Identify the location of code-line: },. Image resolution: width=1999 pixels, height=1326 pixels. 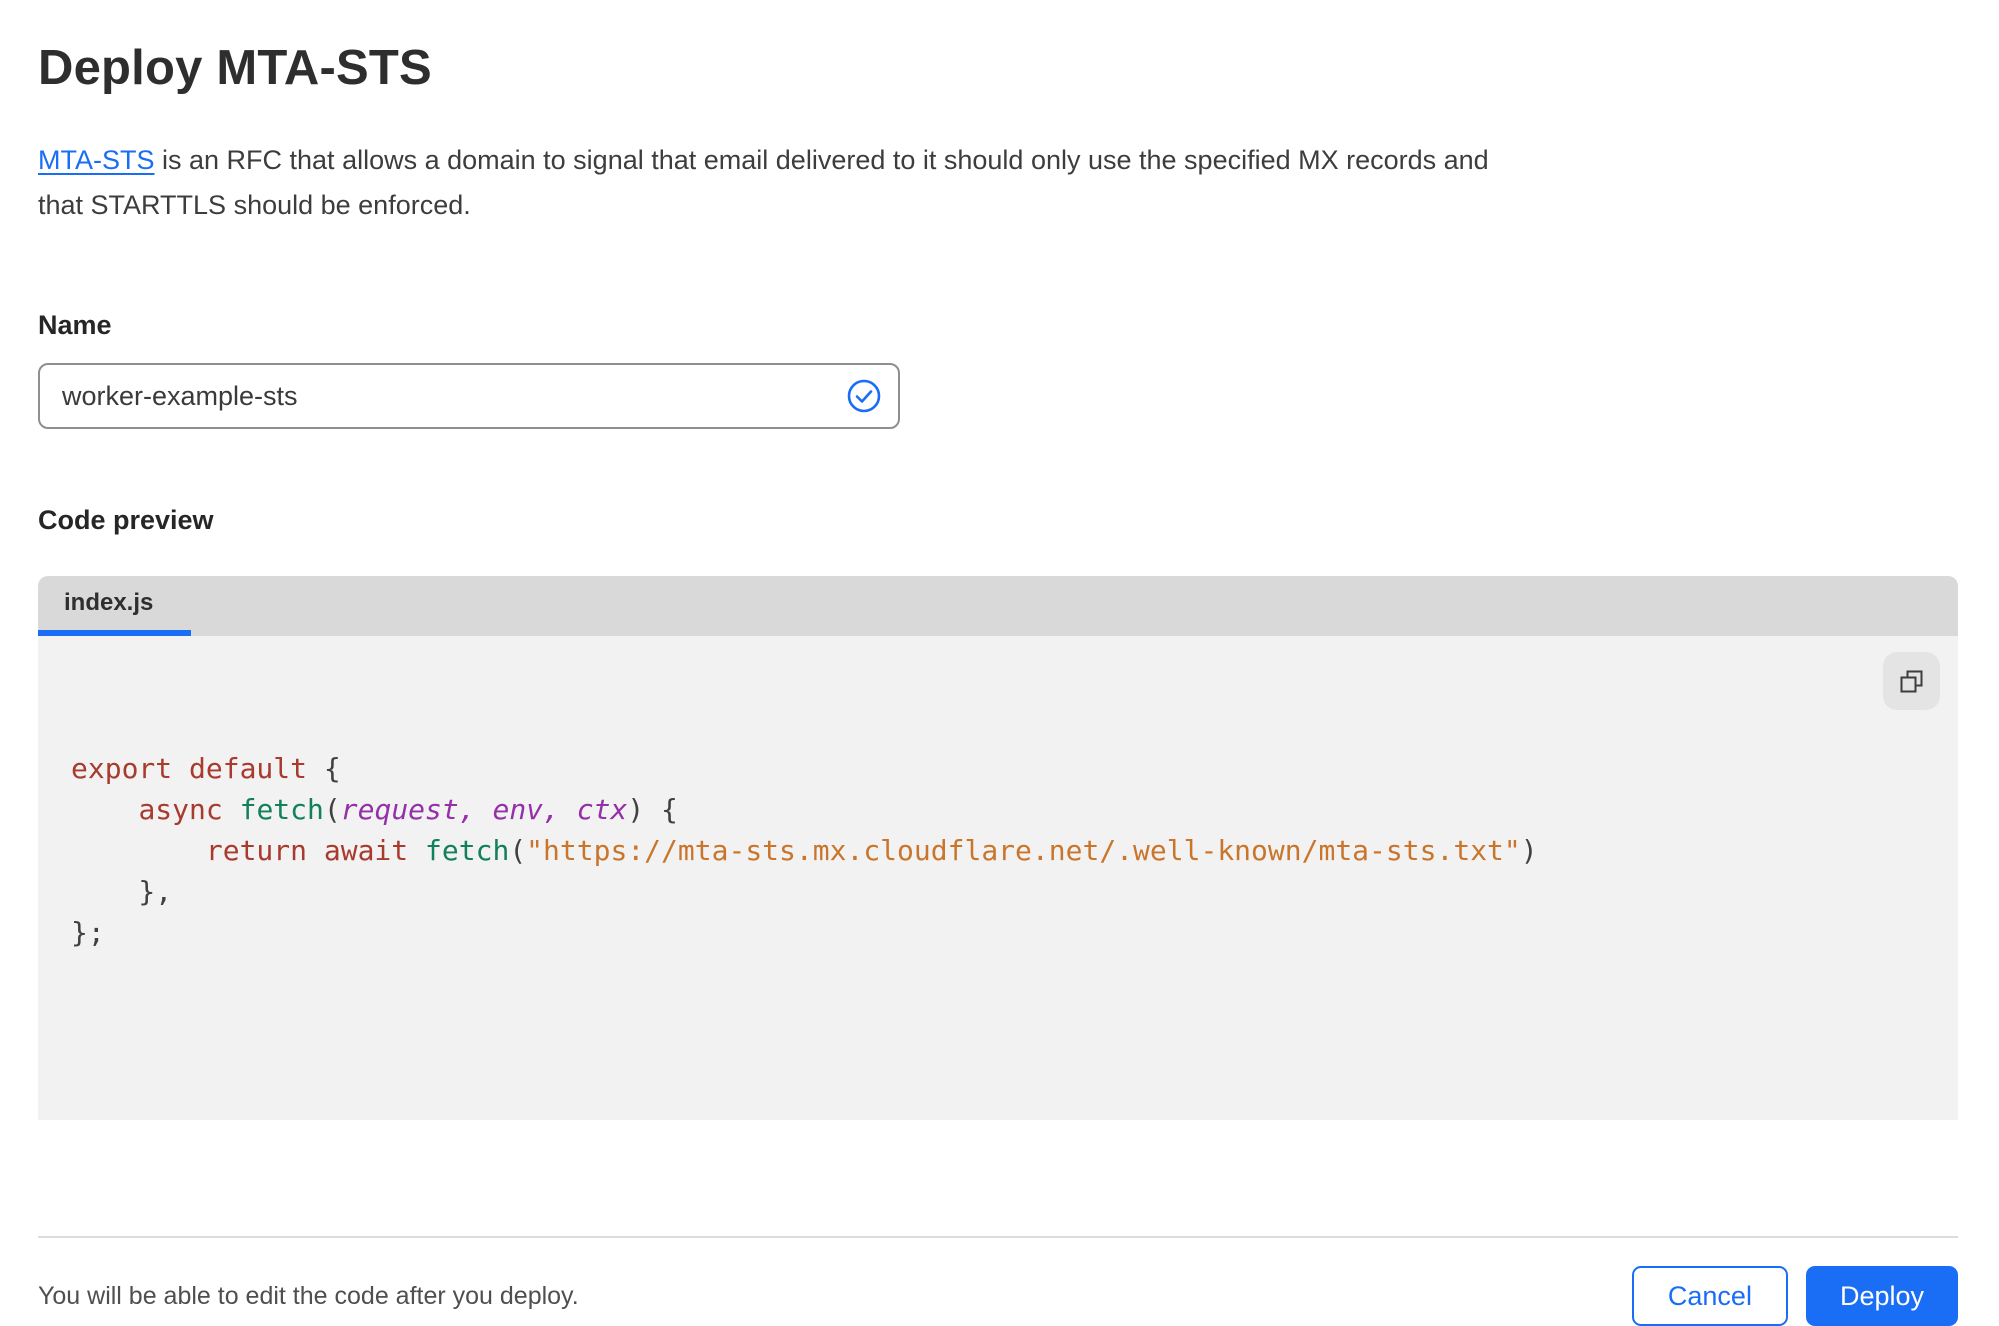
(122, 891).